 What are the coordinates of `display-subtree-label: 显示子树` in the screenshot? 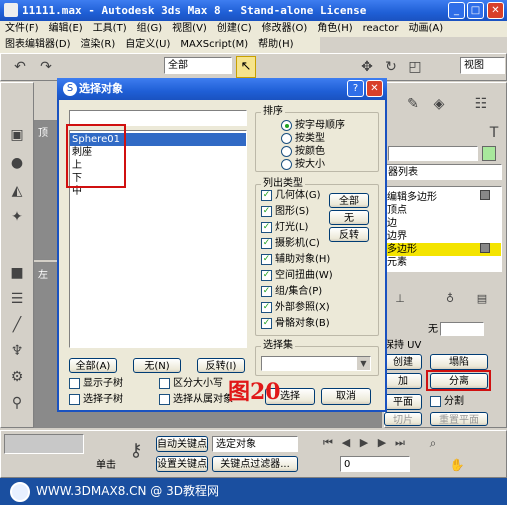 It's located at (103, 384).